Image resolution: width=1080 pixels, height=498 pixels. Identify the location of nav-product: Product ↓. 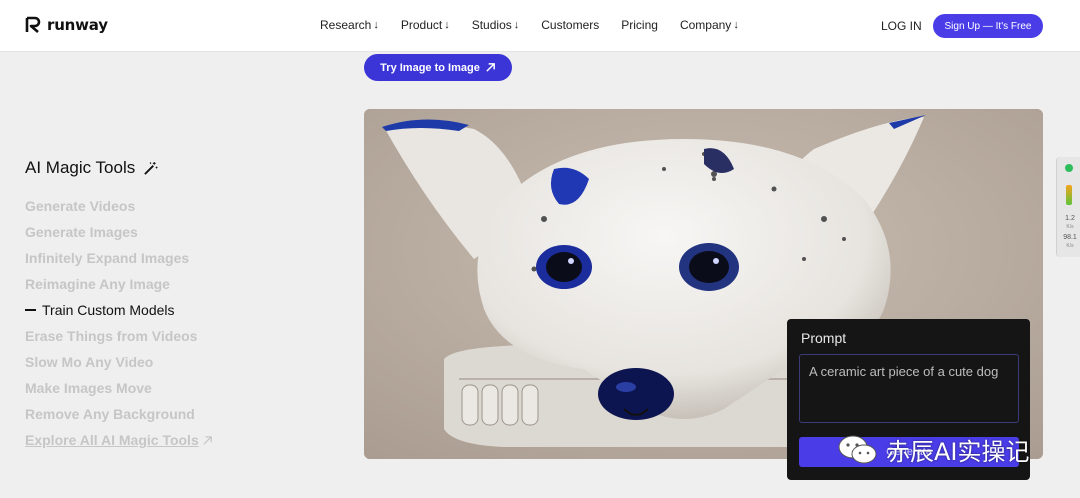
(425, 25).